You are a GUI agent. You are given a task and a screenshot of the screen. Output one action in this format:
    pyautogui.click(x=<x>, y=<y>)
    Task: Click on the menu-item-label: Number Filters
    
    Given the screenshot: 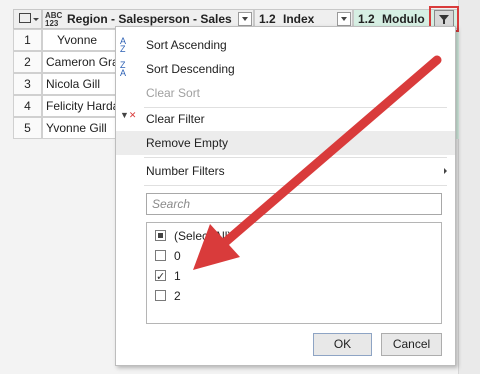 What is the action you would take?
    pyautogui.click(x=185, y=171)
    